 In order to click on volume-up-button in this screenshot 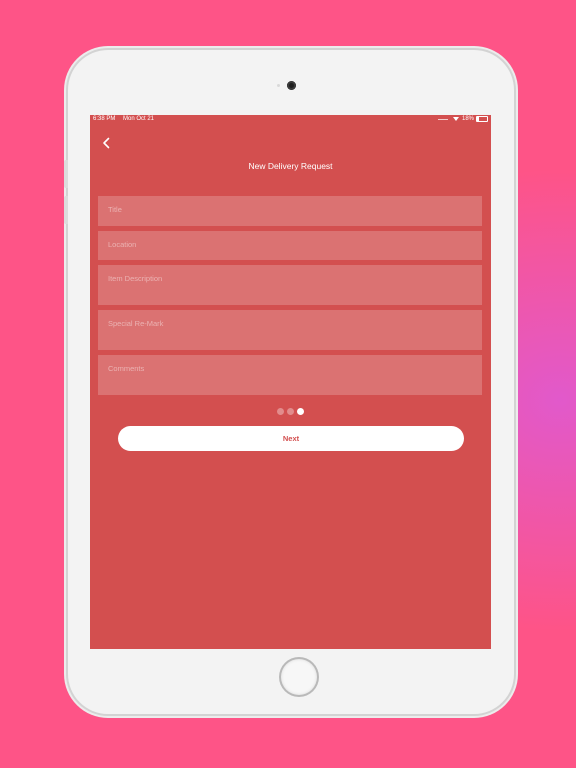, I will do `click(66, 174)`.